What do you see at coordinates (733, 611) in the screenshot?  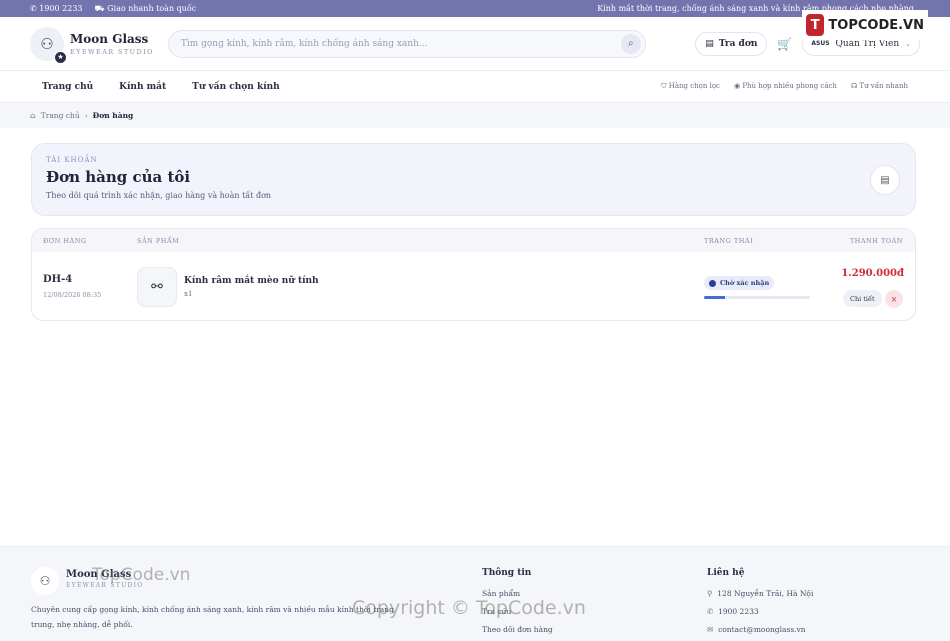 I see `contact-phone: ✆ 1900 2233` at bounding box center [733, 611].